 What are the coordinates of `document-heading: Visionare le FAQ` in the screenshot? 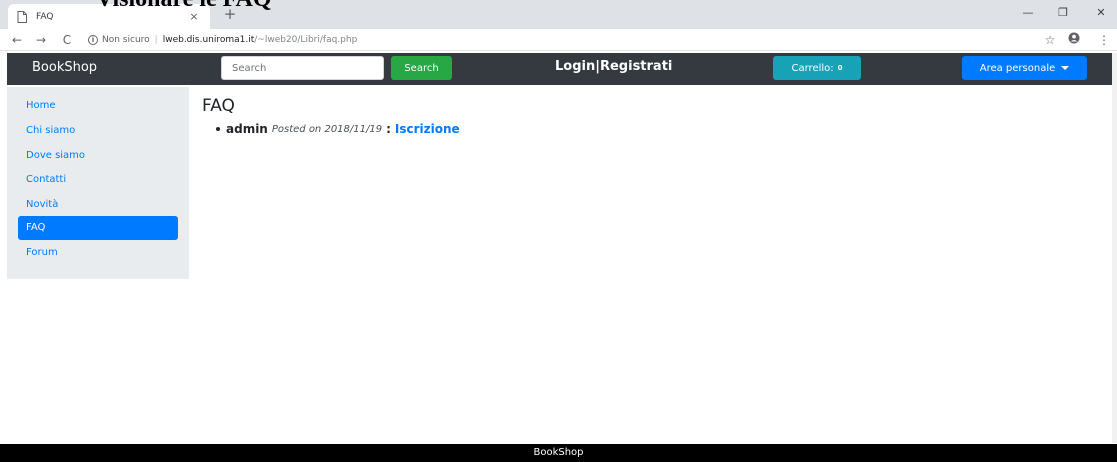 It's located at (184, 6).